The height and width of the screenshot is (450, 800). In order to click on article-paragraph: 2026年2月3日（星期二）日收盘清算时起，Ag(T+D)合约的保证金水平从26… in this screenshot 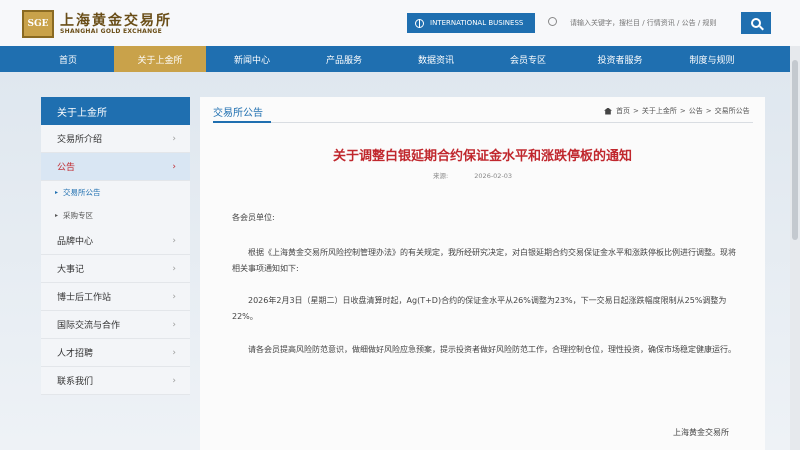, I will do `click(479, 308)`.